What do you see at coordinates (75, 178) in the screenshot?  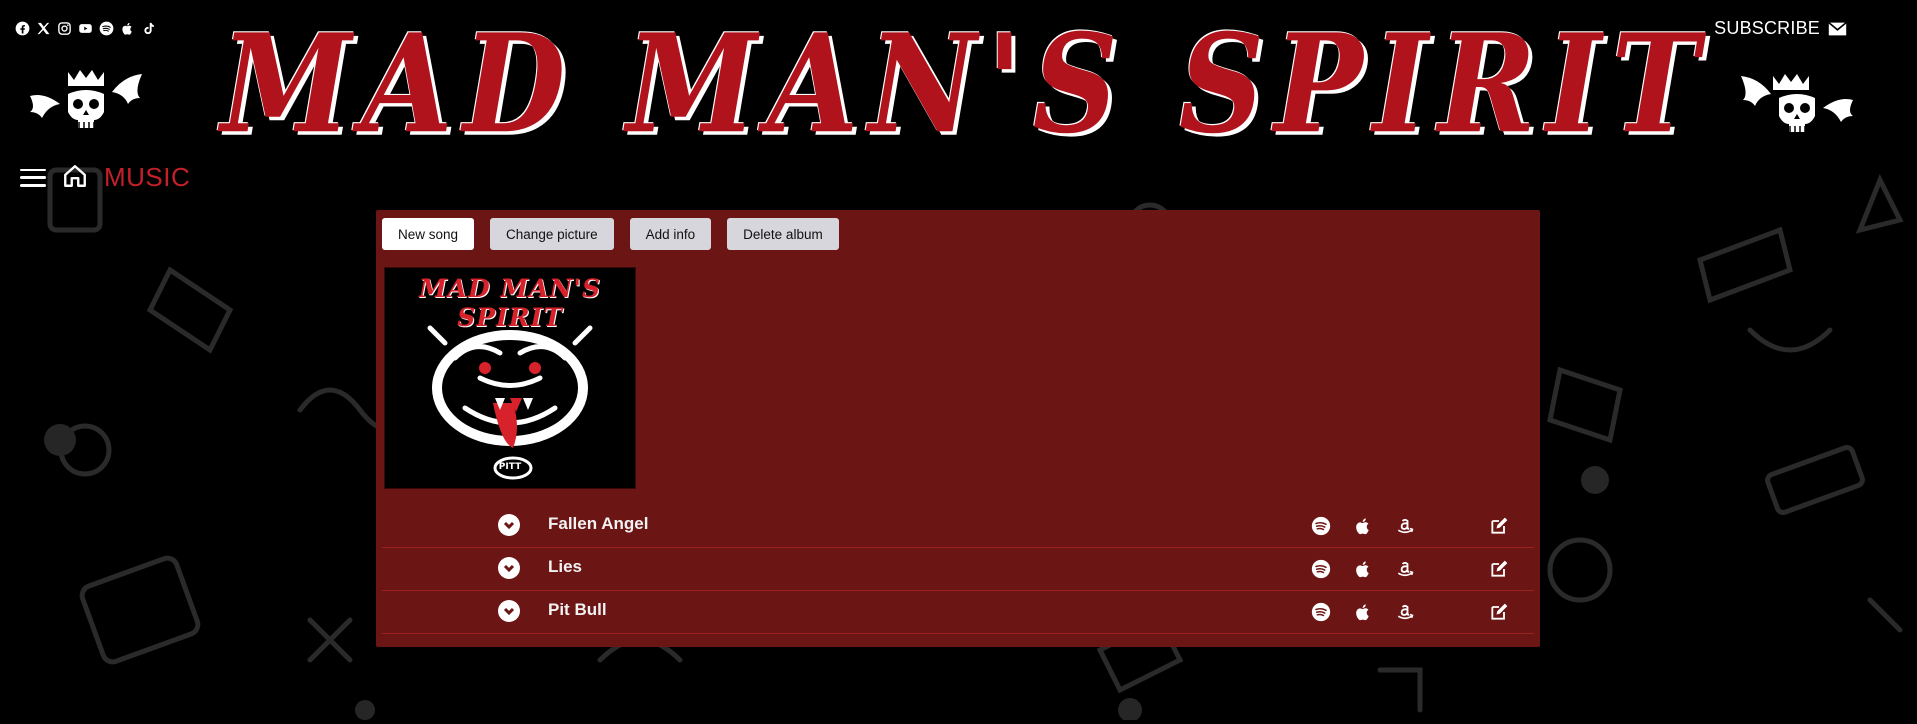 I see `home-icon` at bounding box center [75, 178].